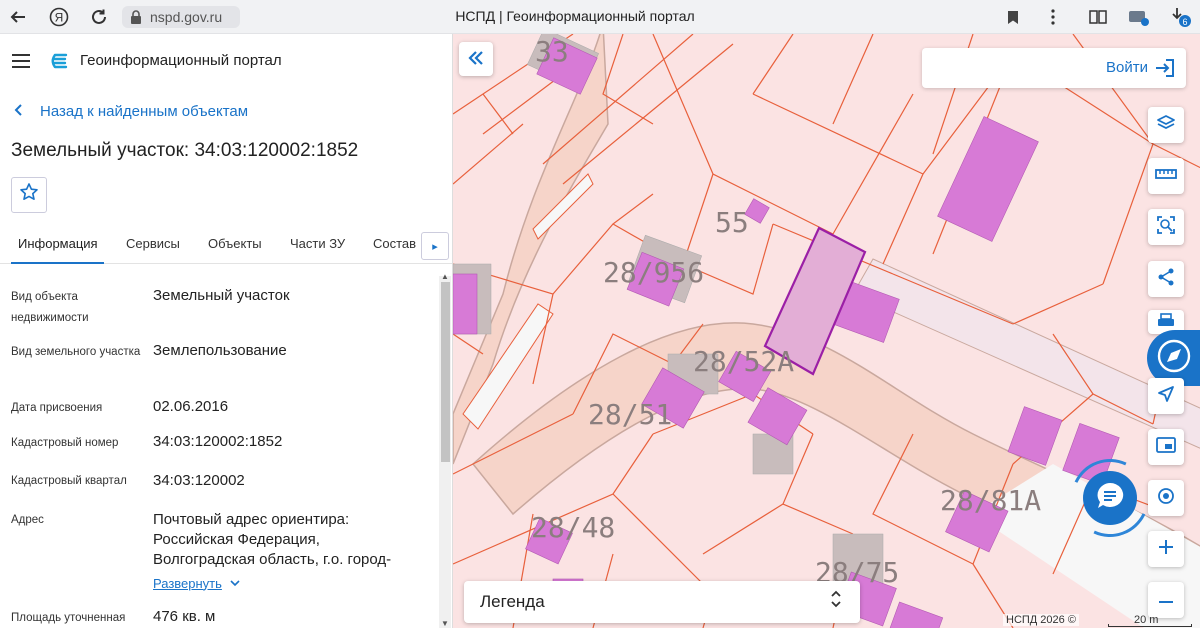 Image resolution: width=1200 pixels, height=628 pixels. Describe the element at coordinates (235, 243) in the screenshot. I see `tab-objects: Объекты` at that location.